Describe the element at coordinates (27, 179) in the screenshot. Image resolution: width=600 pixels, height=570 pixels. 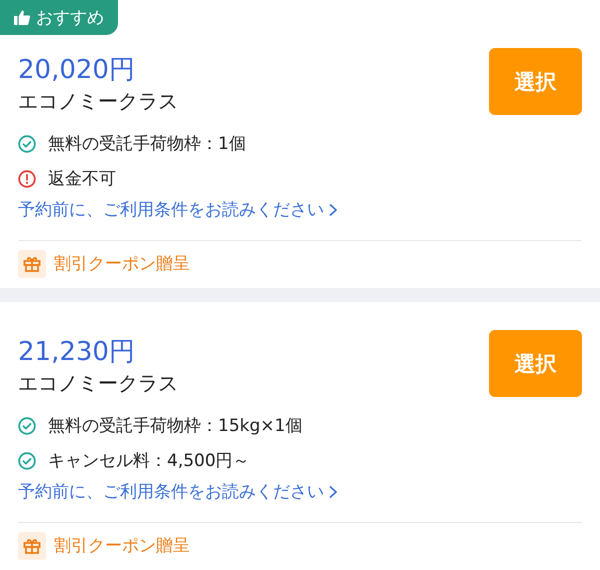
I see `exclamation-circle-icon` at that location.